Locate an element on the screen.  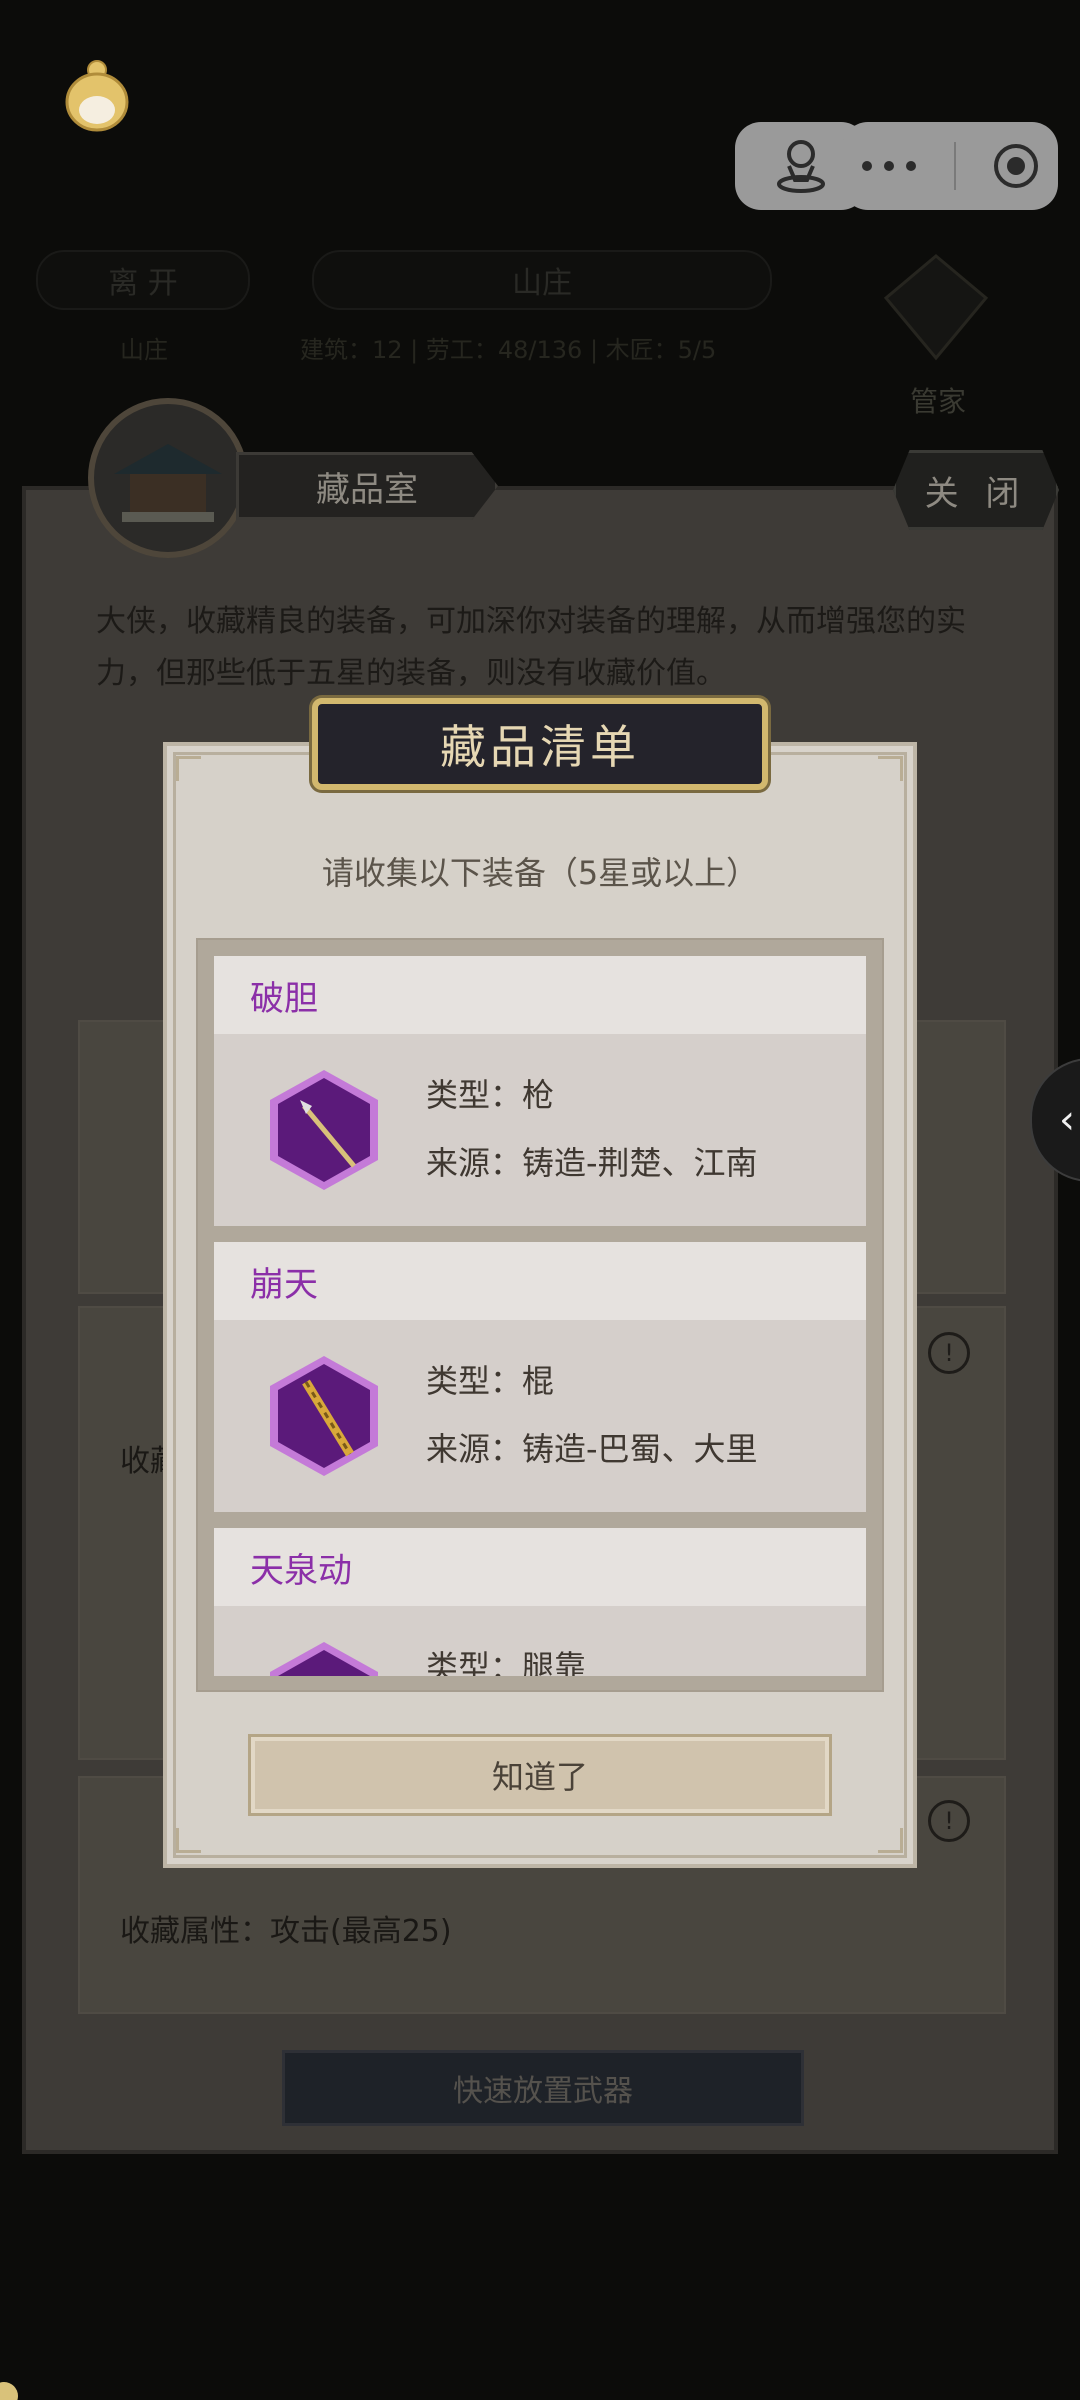
leave-button: 离 开 is located at coordinates (143, 280).